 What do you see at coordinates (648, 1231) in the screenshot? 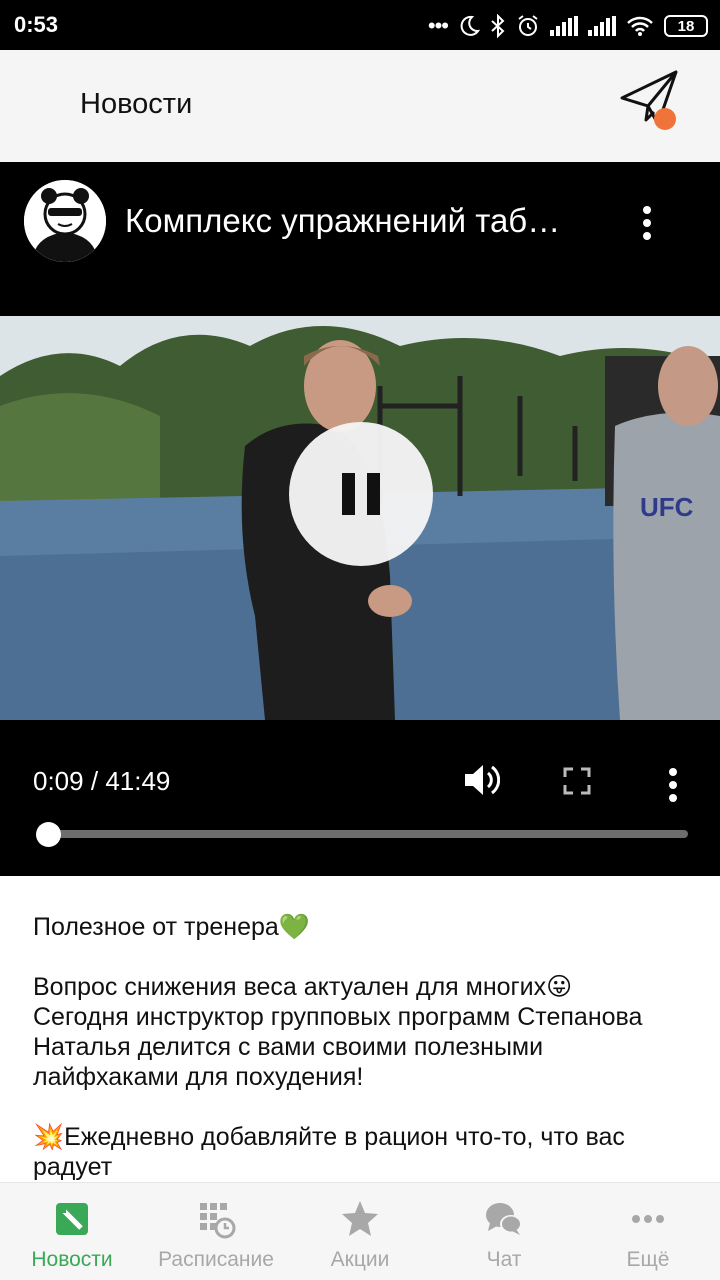
I see `nav-item-more: Ещё` at bounding box center [648, 1231].